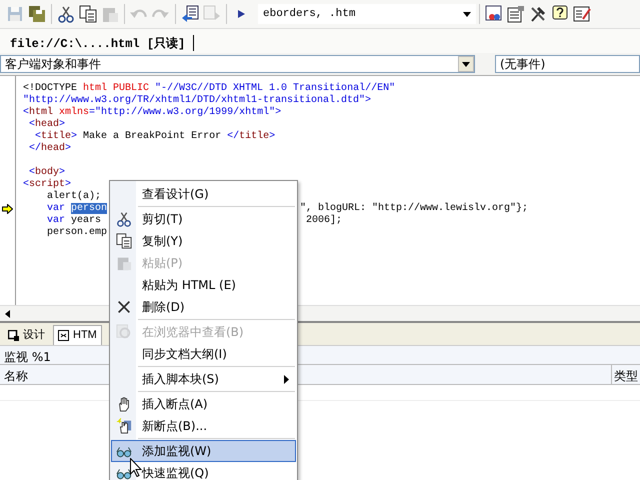  I want to click on save-icon, so click(15, 14).